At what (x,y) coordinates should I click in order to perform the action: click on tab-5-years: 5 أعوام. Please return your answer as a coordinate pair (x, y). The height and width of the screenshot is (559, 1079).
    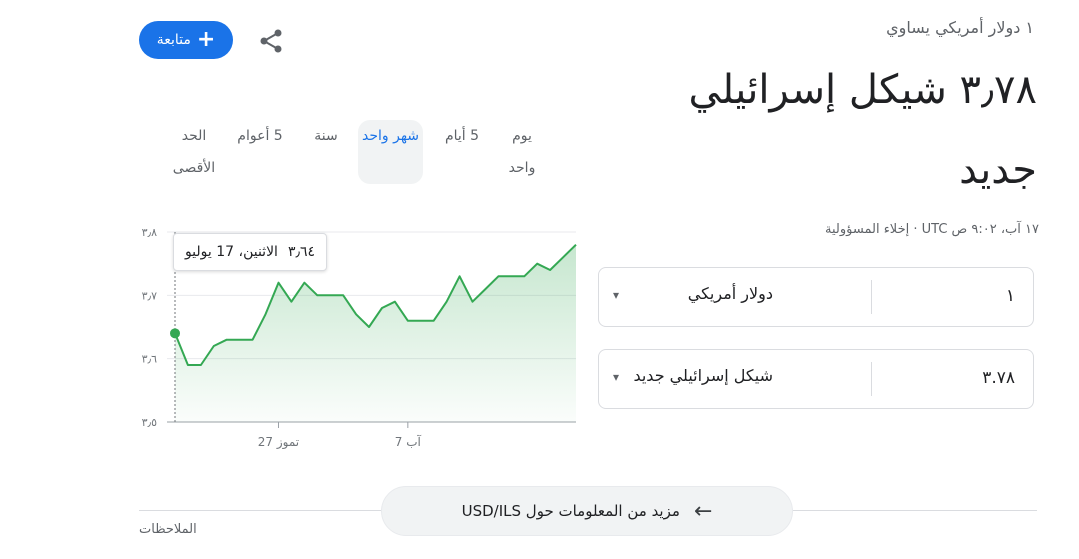
    Looking at the image, I should click on (260, 136).